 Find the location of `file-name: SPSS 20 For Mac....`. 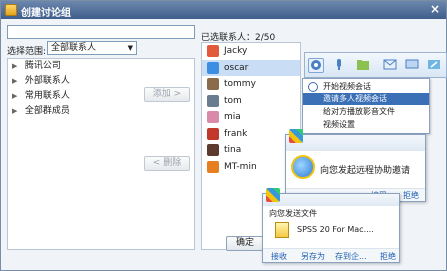

file-name: SPSS 20 For Mac.... is located at coordinates (335, 229).